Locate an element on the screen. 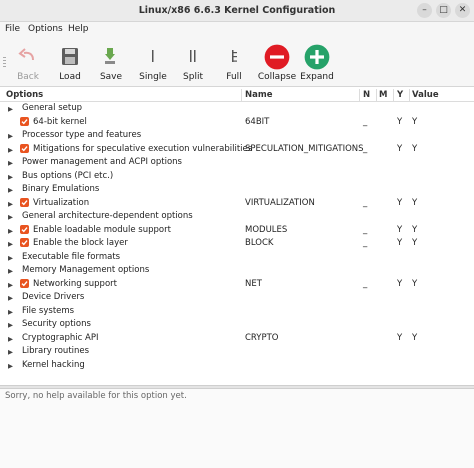  window-title: Linux/x86 6.6.3 Kernel Configuration is located at coordinates (237, 10).